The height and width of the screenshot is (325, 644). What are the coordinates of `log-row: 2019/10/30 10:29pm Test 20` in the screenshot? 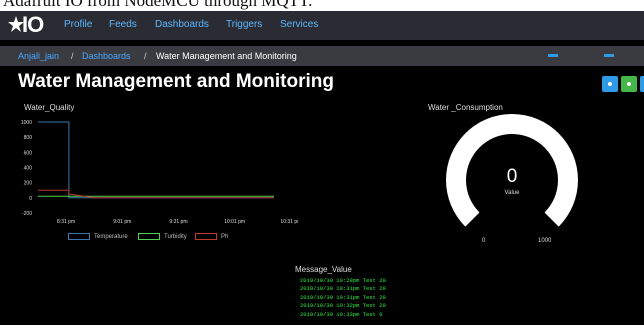 It's located at (343, 280).